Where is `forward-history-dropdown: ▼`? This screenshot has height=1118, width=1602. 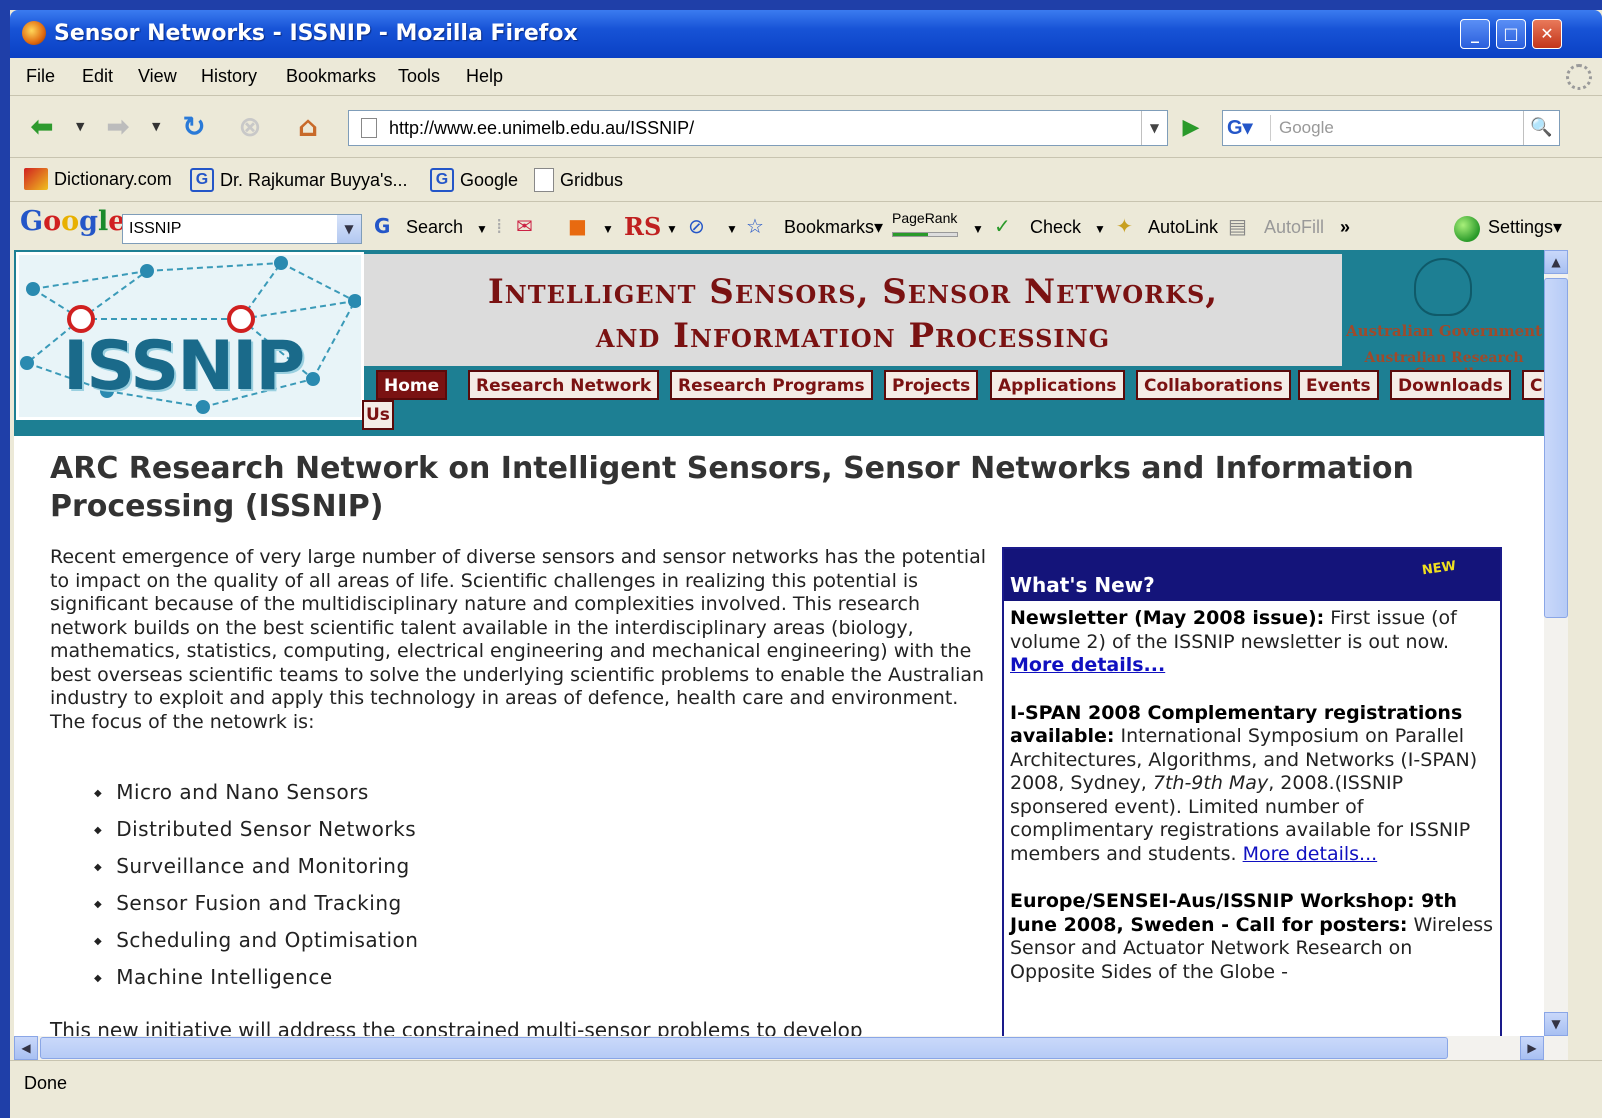 forward-history-dropdown: ▼ is located at coordinates (156, 126).